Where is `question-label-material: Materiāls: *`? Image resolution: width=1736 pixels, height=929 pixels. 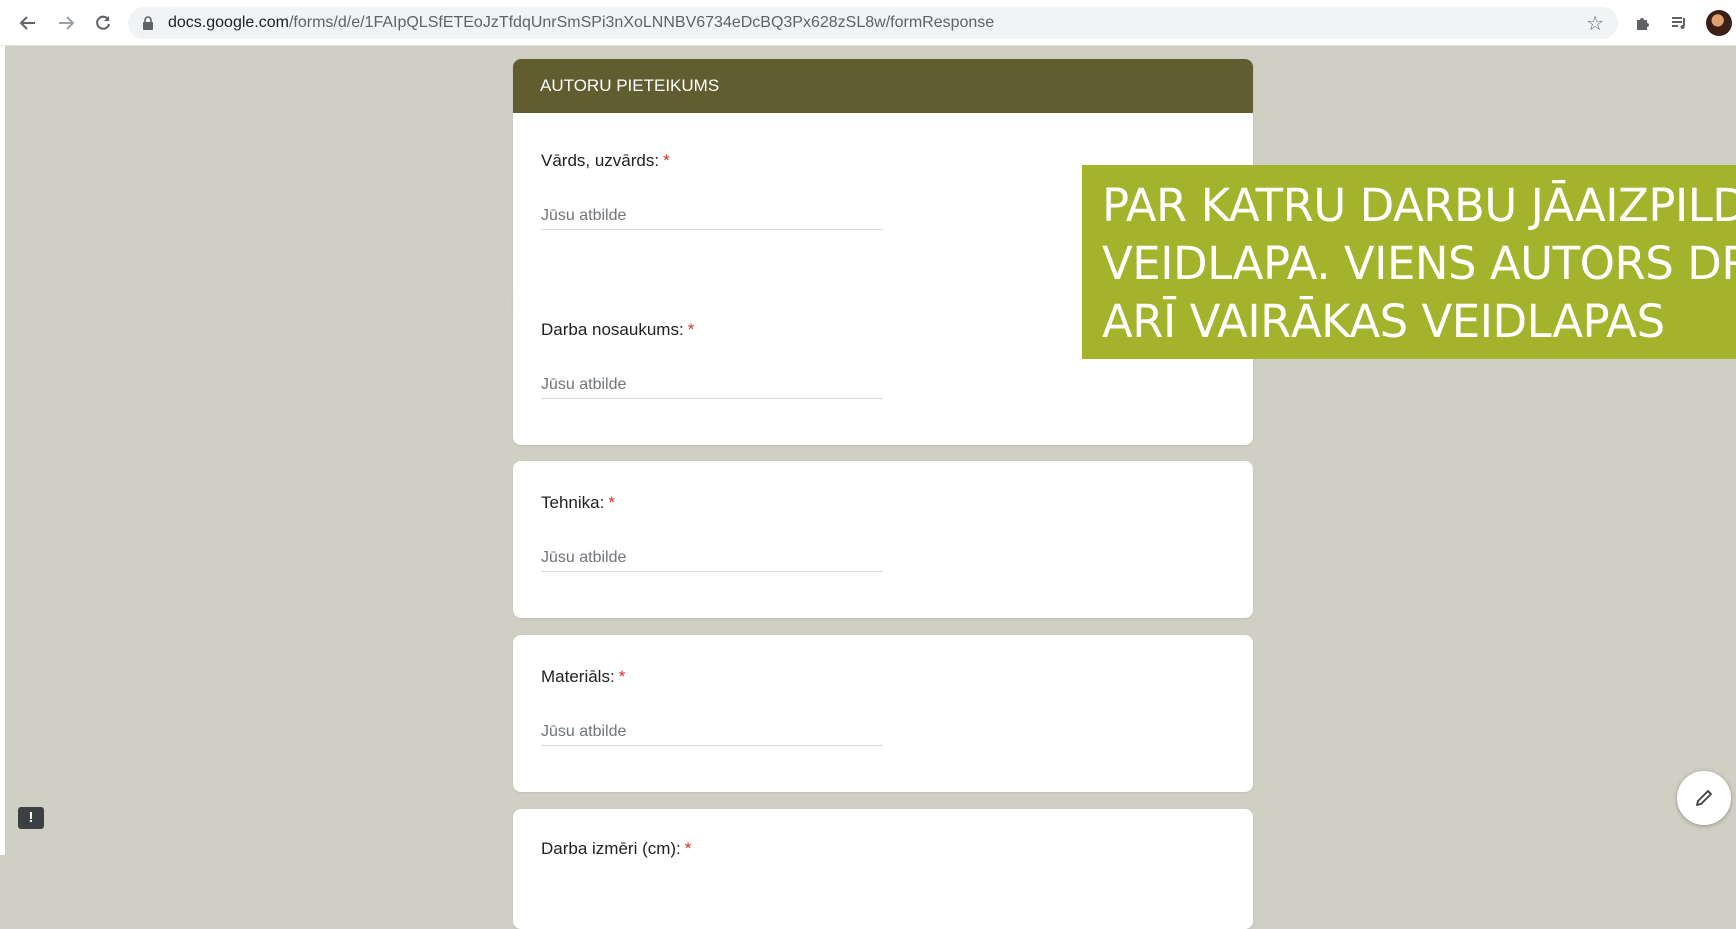 question-label-material: Materiāls: * is located at coordinates (583, 677).